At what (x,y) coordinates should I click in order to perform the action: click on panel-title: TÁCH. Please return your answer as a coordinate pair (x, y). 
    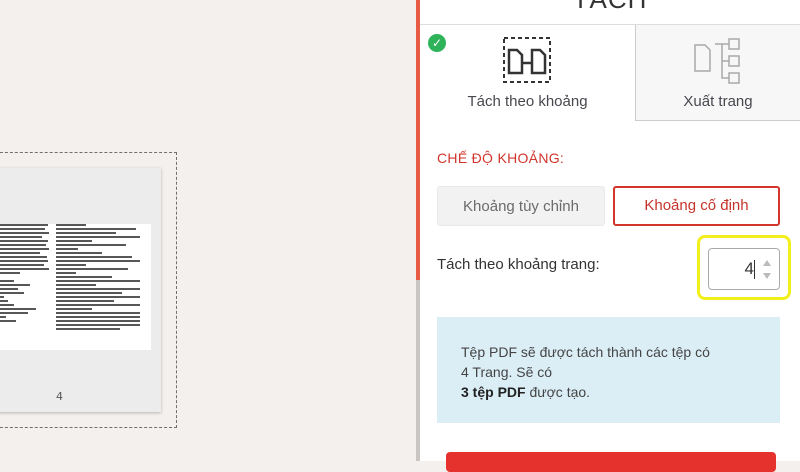
    Looking at the image, I should click on (610, 7).